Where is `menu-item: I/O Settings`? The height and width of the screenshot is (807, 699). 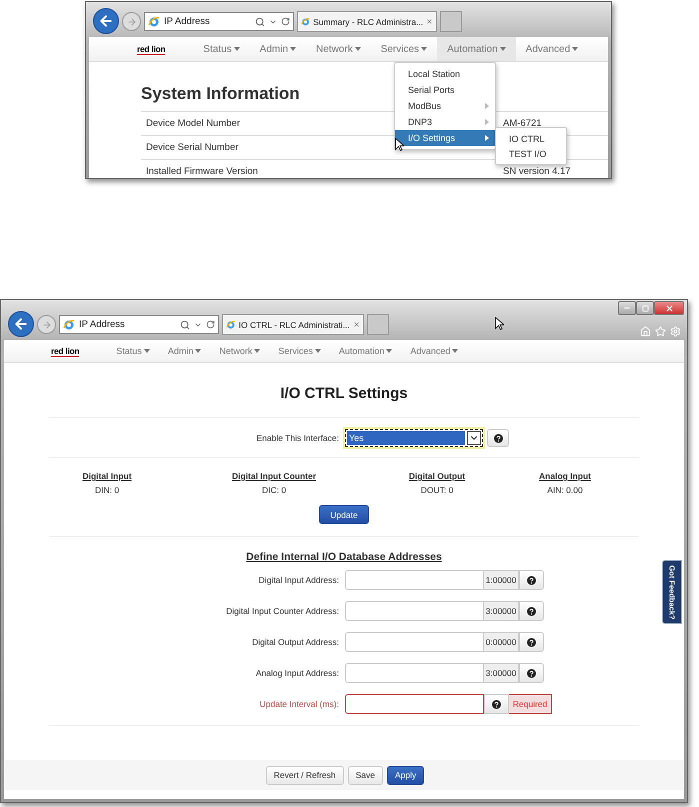 menu-item: I/O Settings is located at coordinates (445, 138).